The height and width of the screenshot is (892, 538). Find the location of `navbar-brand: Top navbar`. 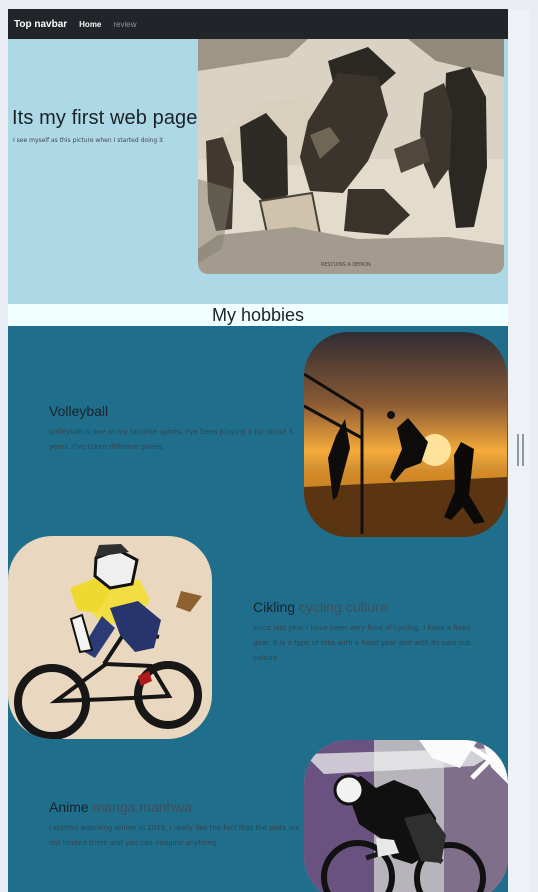

navbar-brand: Top navbar is located at coordinates (40, 24).